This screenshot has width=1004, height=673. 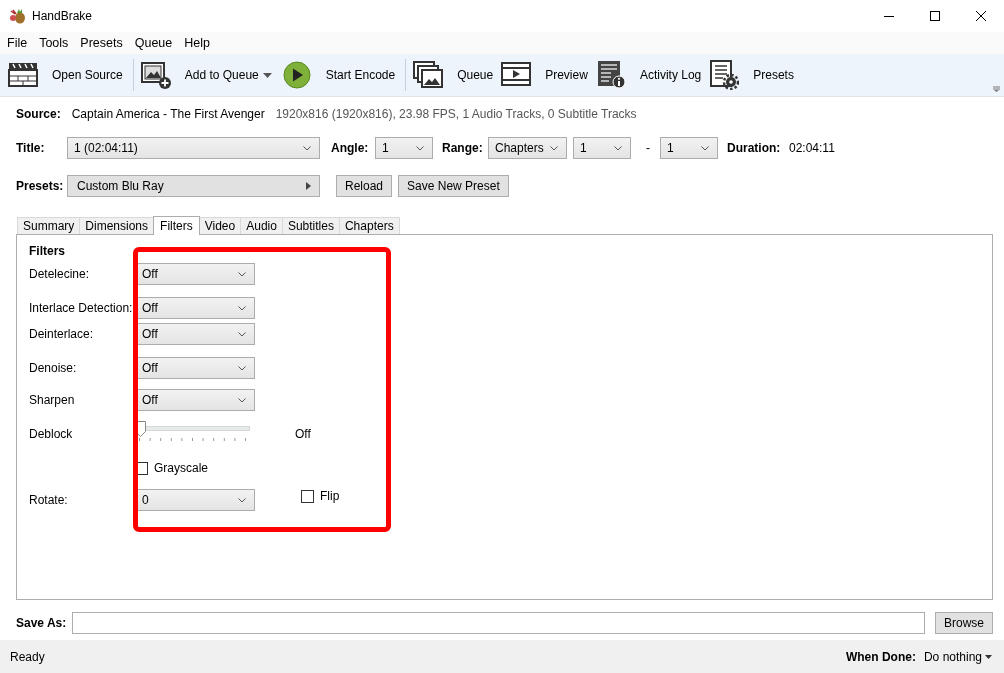 I want to click on toolbar-button: Queue, so click(x=457, y=75).